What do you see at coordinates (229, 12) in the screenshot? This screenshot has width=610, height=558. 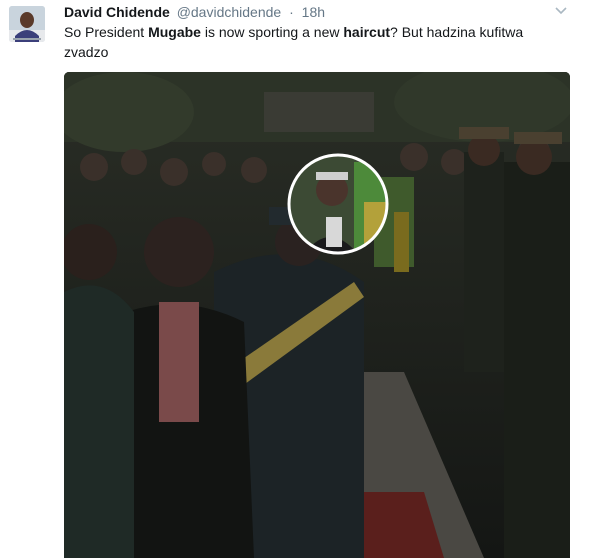 I see `author-handle: @davidchidende` at bounding box center [229, 12].